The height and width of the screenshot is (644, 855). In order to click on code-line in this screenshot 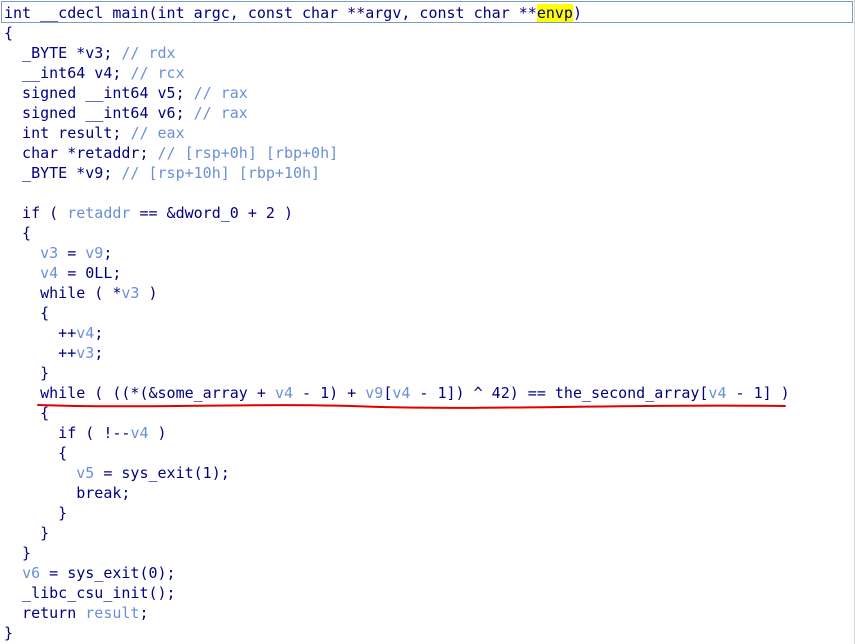, I will do `click(397, 193)`.